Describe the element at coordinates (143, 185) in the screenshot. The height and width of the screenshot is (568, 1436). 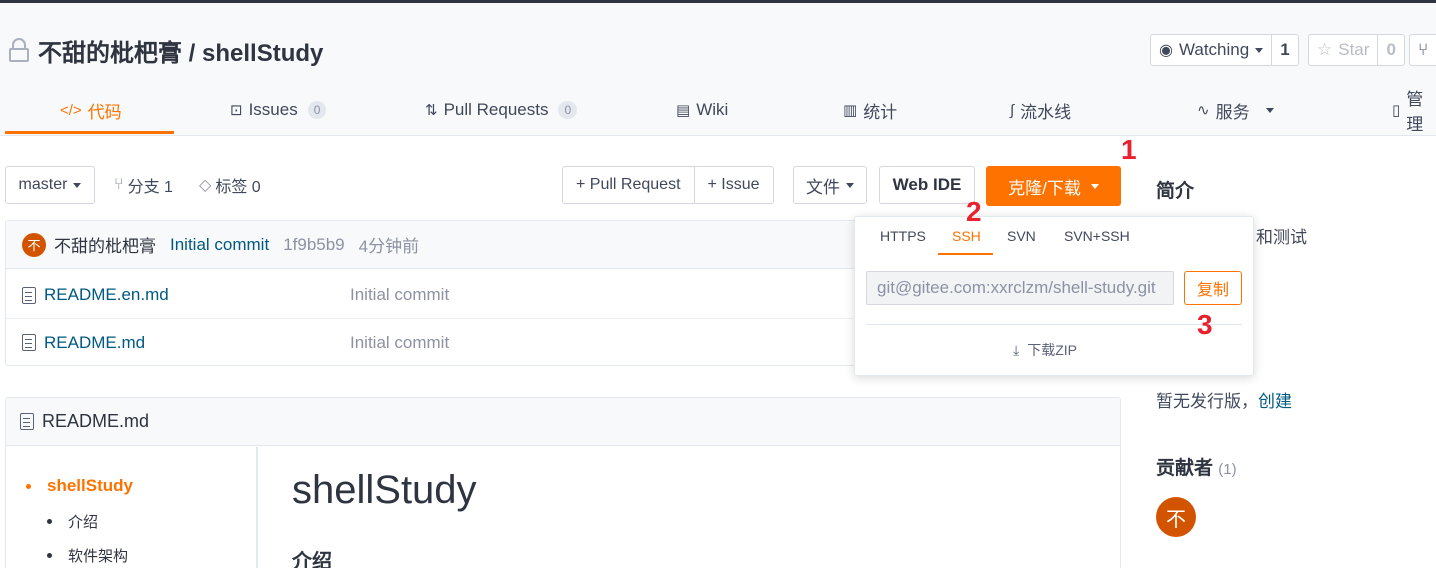
I see `branches-link: ⑂ 分支 1` at that location.